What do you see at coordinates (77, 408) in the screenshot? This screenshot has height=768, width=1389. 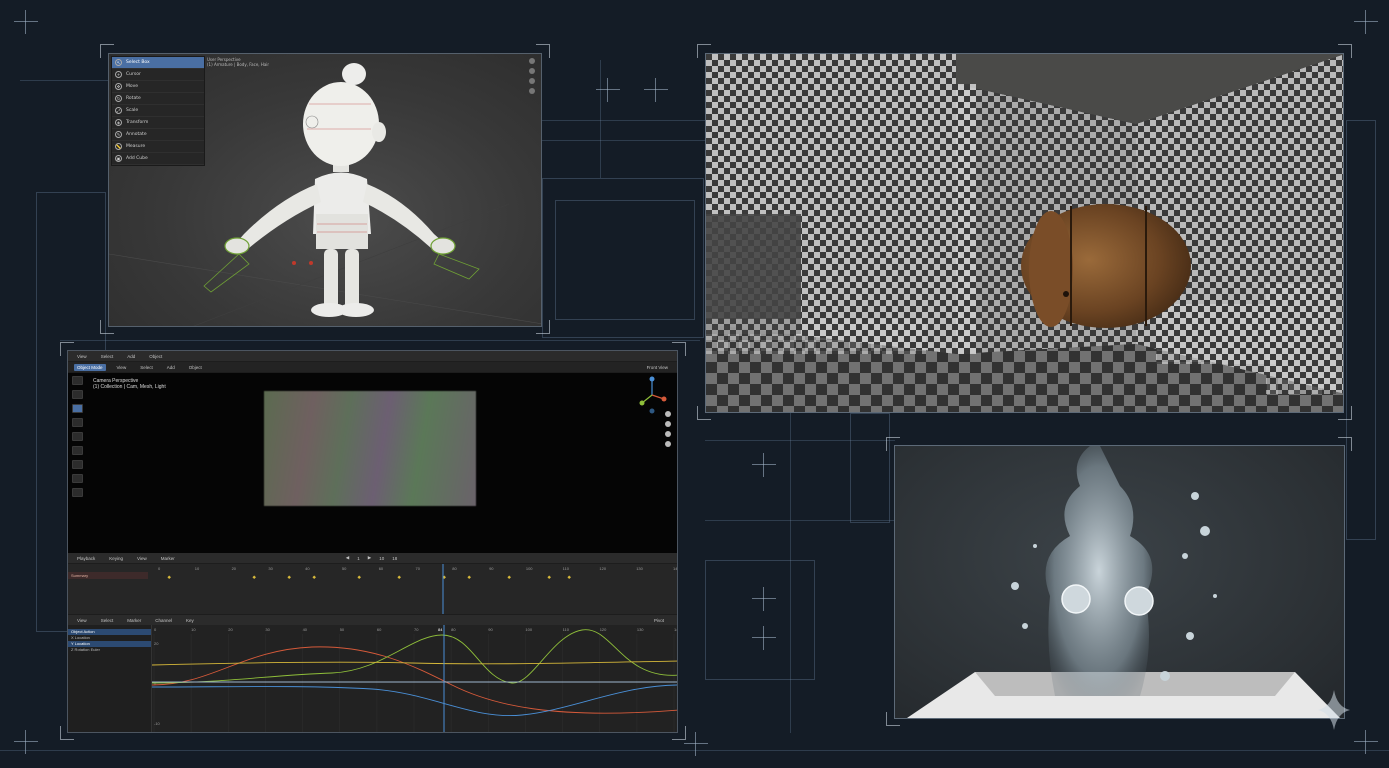 I see `move-tool-icon` at bounding box center [77, 408].